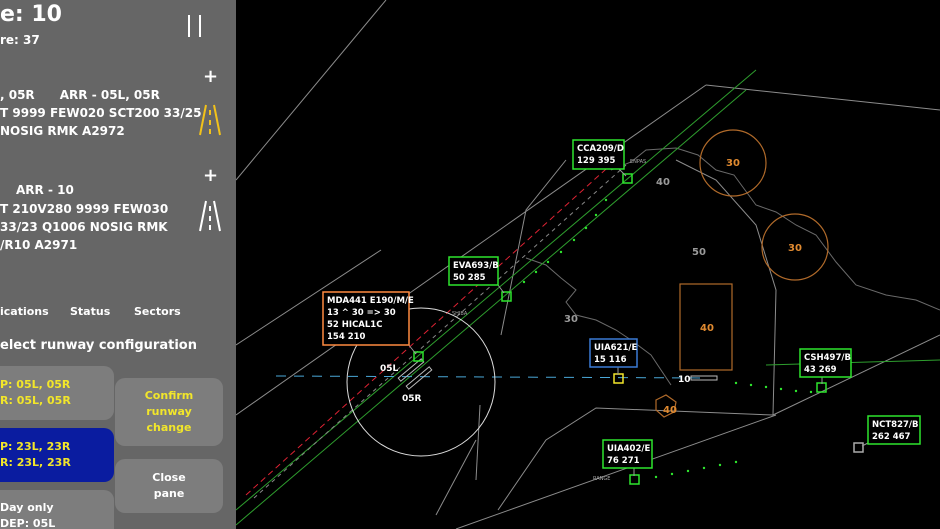 This screenshot has width=940, height=529. What do you see at coordinates (28, 523) in the screenshot?
I see `config-day-line-2: DEP: 05L` at bounding box center [28, 523].